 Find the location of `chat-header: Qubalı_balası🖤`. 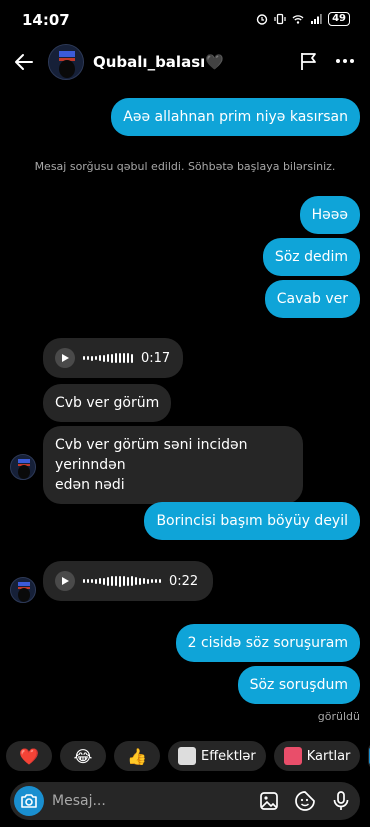

chat-header: Qubalı_balası🖤 is located at coordinates (185, 62).